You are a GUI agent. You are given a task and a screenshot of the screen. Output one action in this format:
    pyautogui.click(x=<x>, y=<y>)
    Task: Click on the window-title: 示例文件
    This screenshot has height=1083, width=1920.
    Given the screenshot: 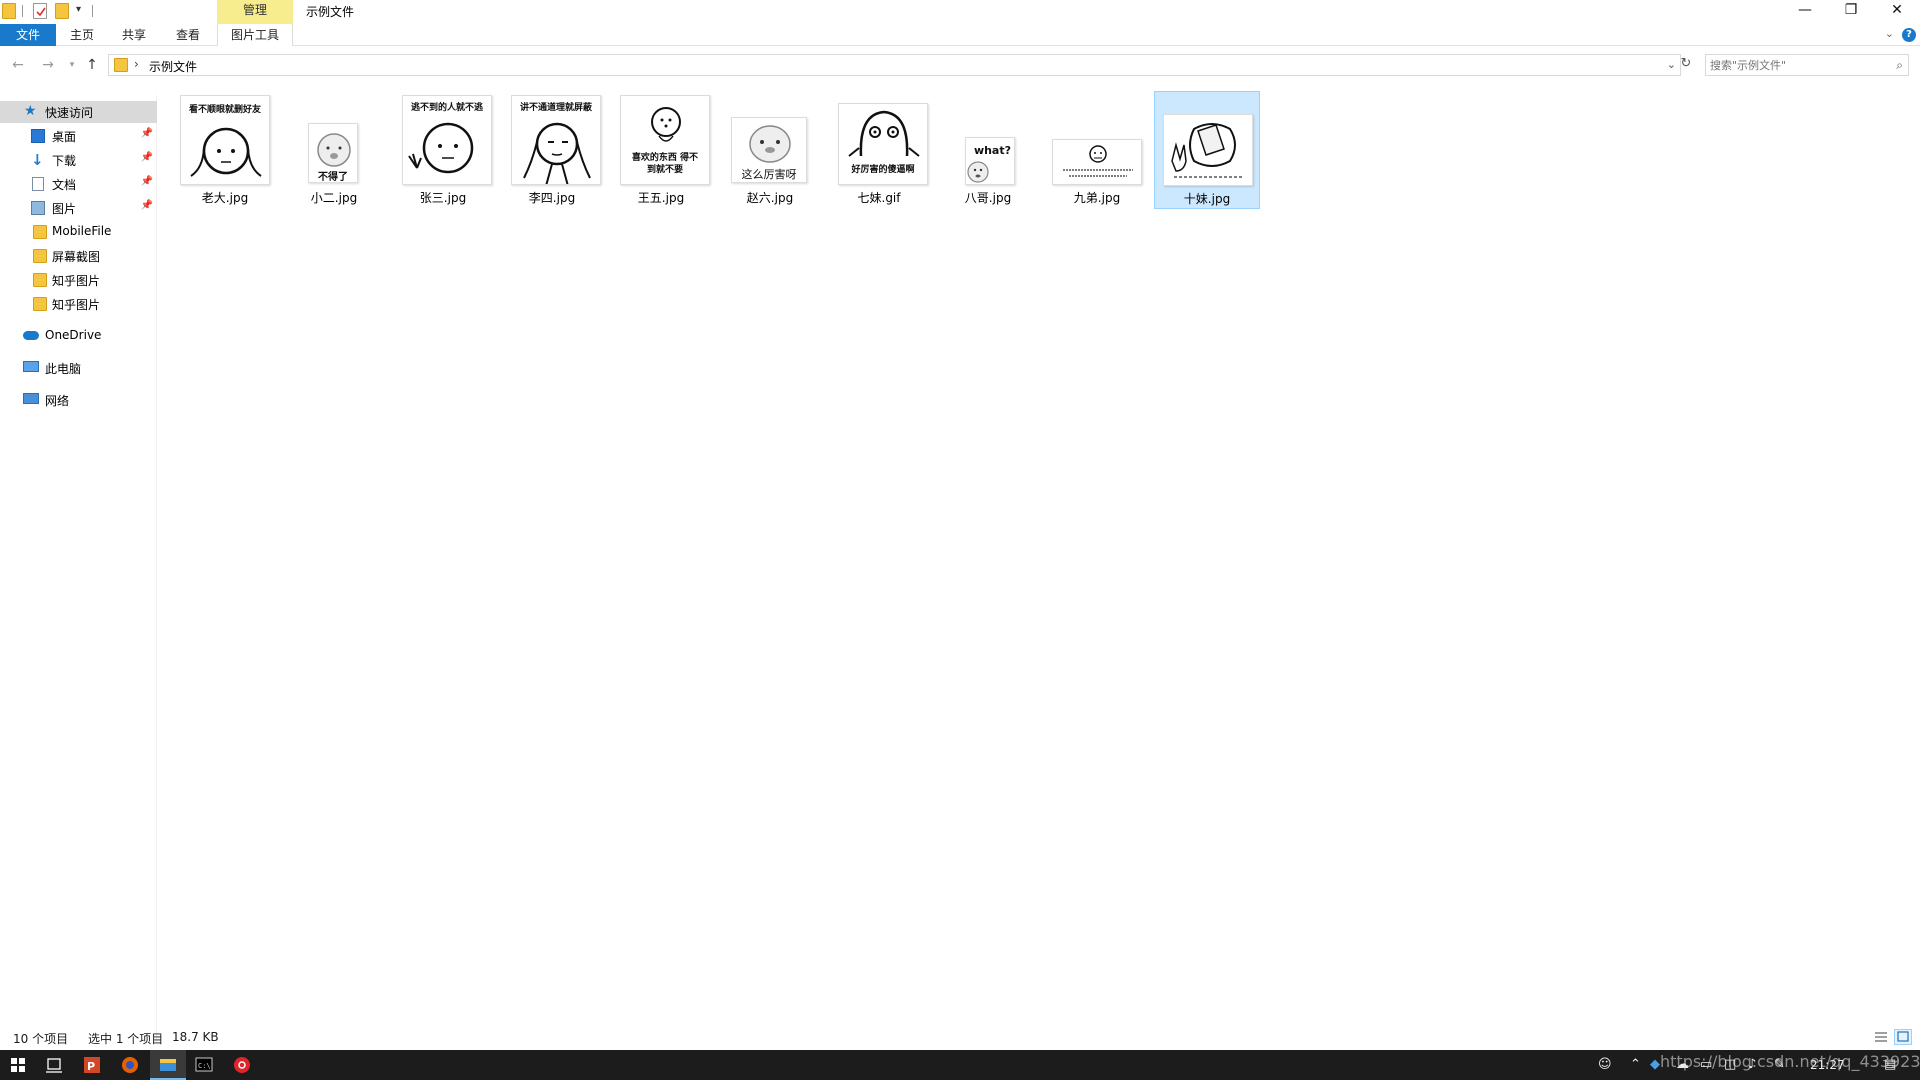 What is the action you would take?
    pyautogui.click(x=330, y=12)
    